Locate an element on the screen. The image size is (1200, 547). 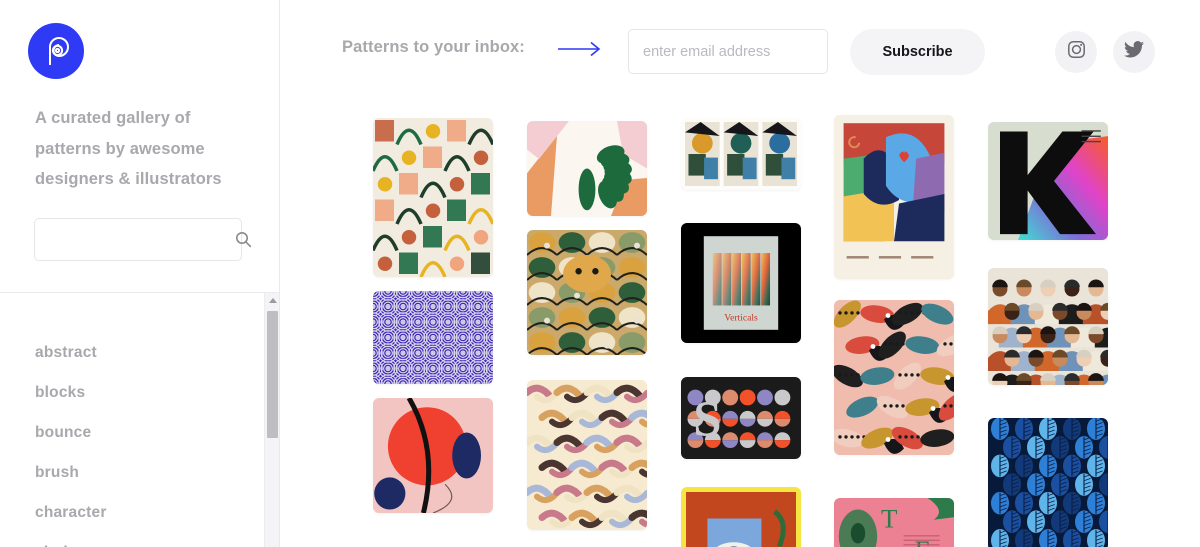
sidebar-tag-brush: brush is located at coordinates (140, 473).